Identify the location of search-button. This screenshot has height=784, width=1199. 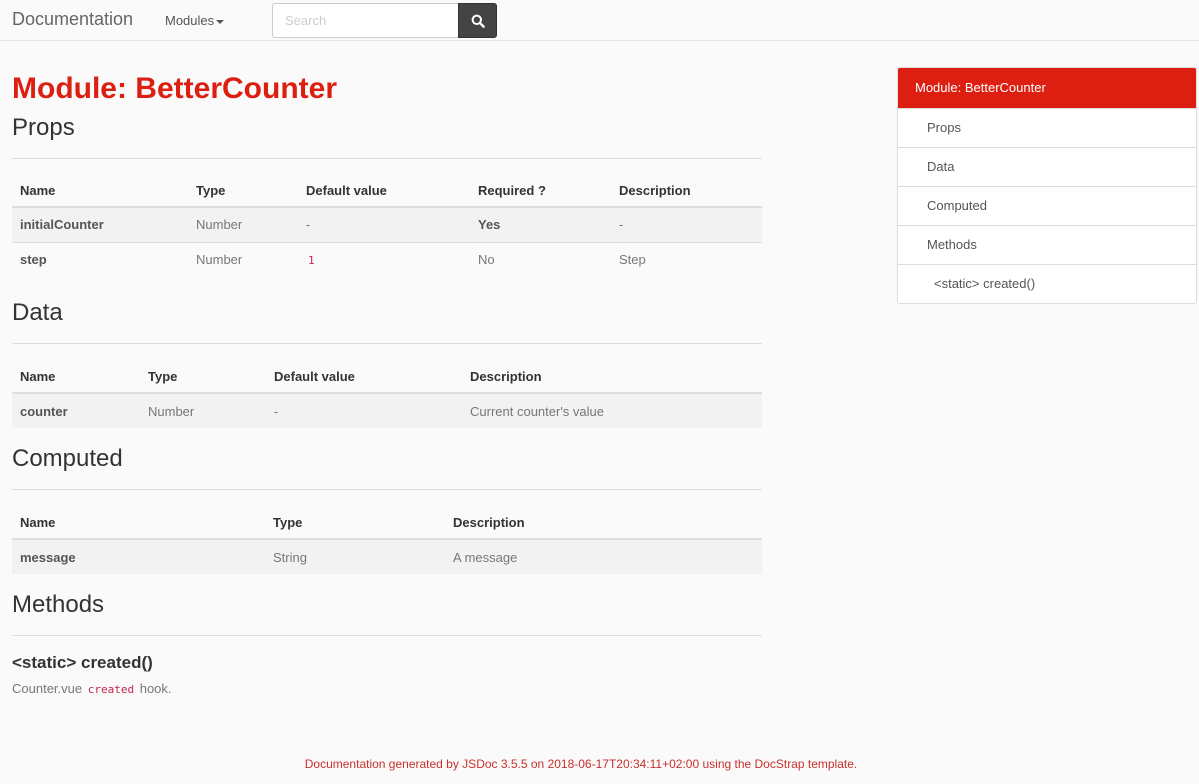
(477, 20).